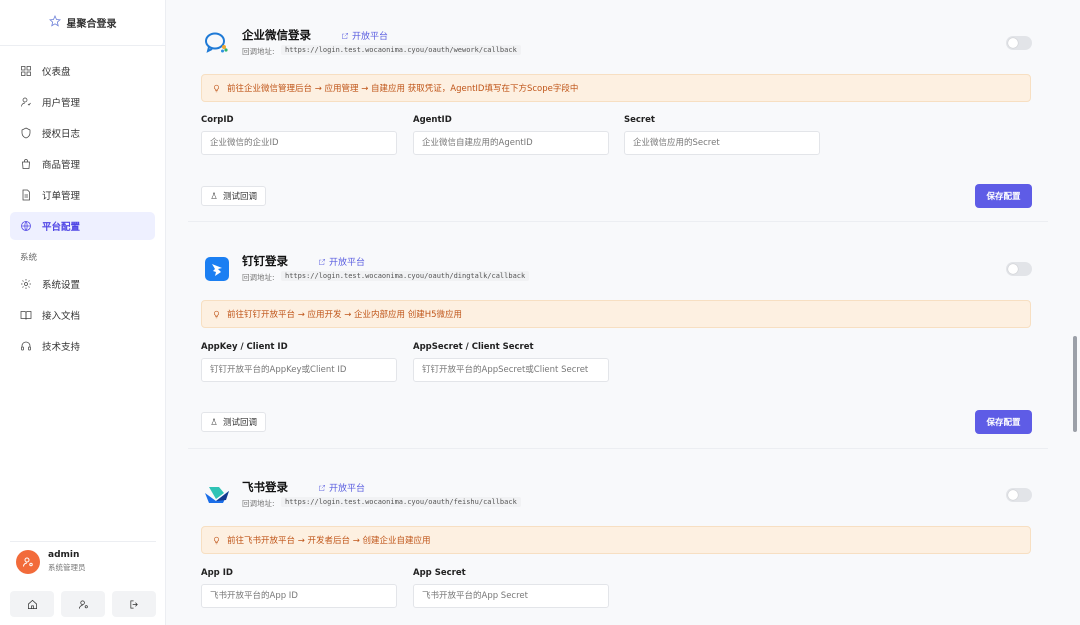  I want to click on user-avatar-icon, so click(28, 562).